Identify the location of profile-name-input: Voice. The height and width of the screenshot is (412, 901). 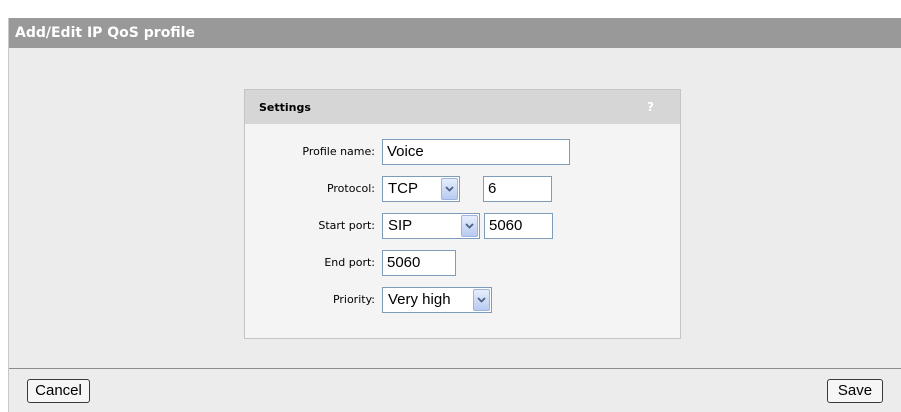
(476, 152).